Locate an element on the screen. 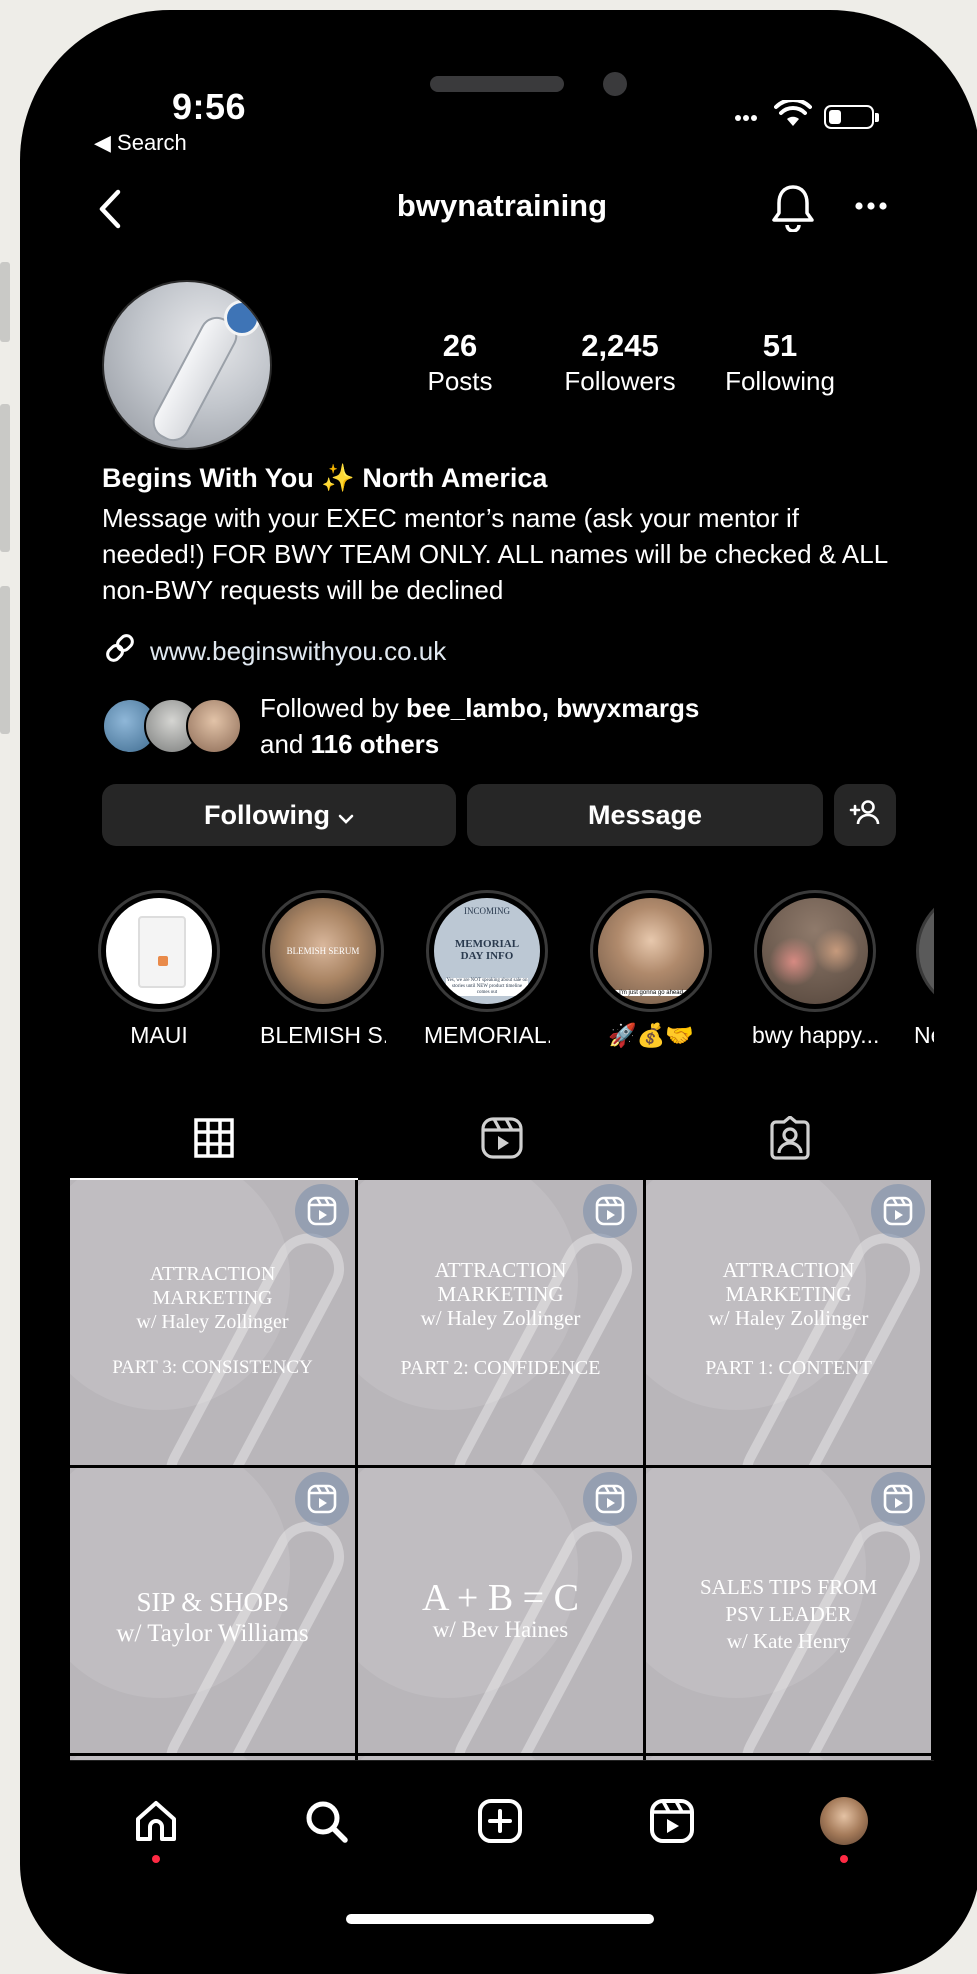 Image resolution: width=977 pixels, height=1974 pixels. highlight-new: Ne is located at coordinates (924, 969).